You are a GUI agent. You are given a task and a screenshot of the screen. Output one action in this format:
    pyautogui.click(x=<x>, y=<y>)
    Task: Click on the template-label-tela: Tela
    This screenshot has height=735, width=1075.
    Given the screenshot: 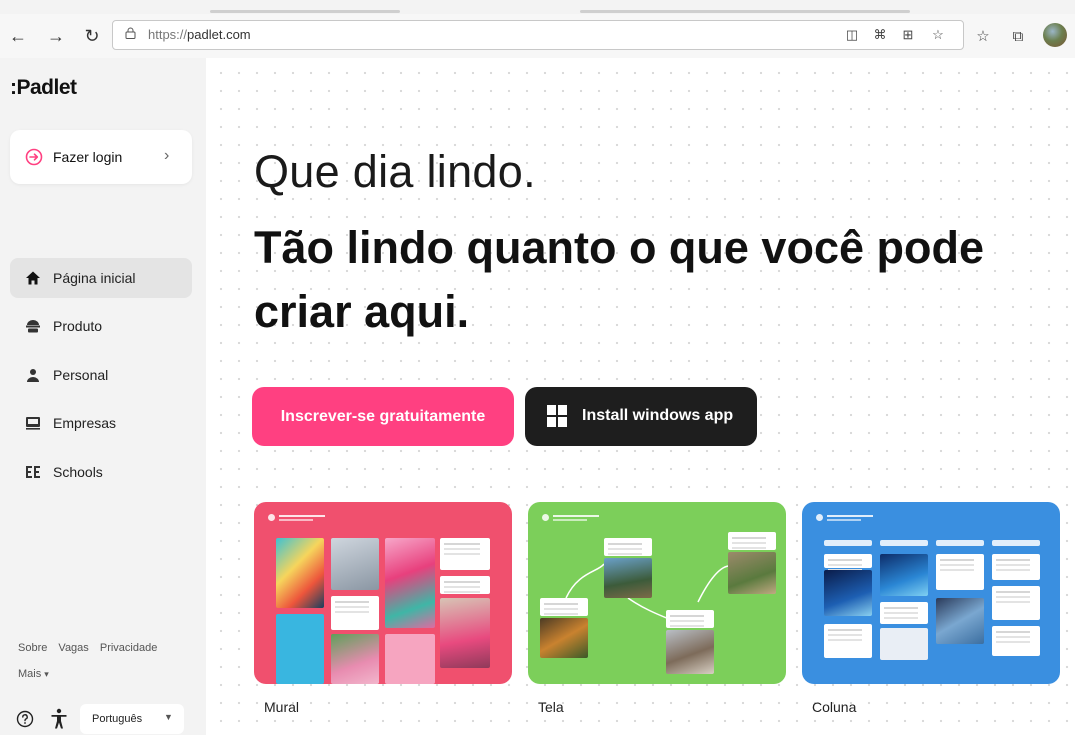 What is the action you would take?
    pyautogui.click(x=551, y=707)
    